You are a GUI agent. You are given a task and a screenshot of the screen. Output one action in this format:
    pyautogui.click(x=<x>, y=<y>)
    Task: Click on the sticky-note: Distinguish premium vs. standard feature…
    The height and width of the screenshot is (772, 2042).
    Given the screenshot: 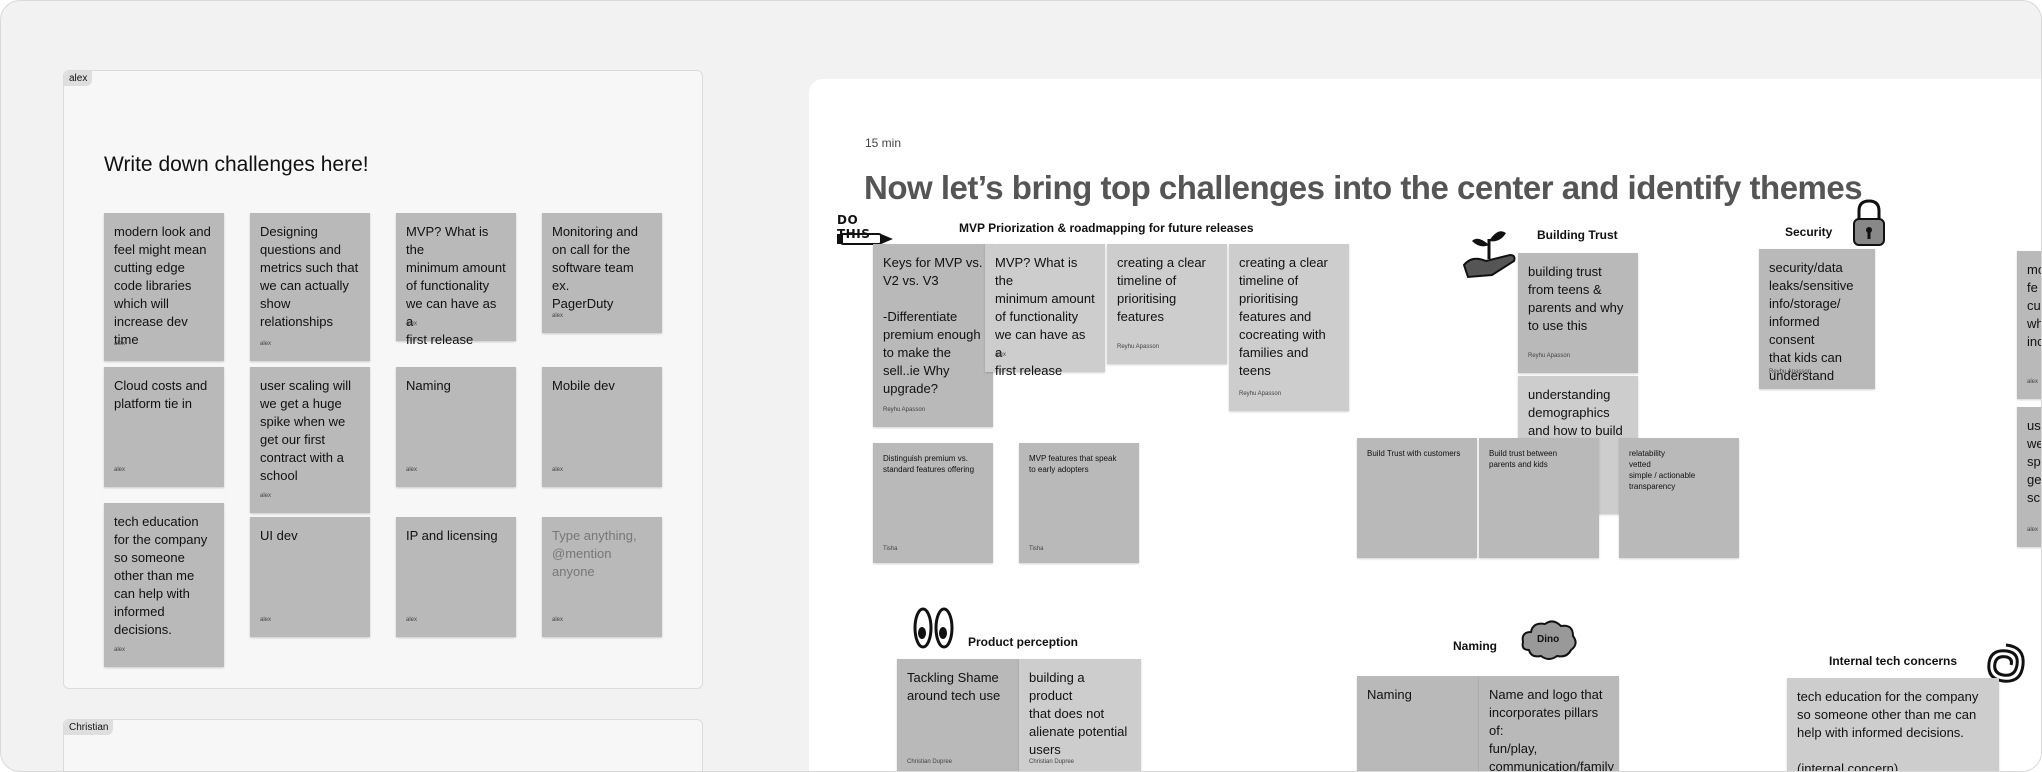 What is the action you would take?
    pyautogui.click(x=933, y=503)
    